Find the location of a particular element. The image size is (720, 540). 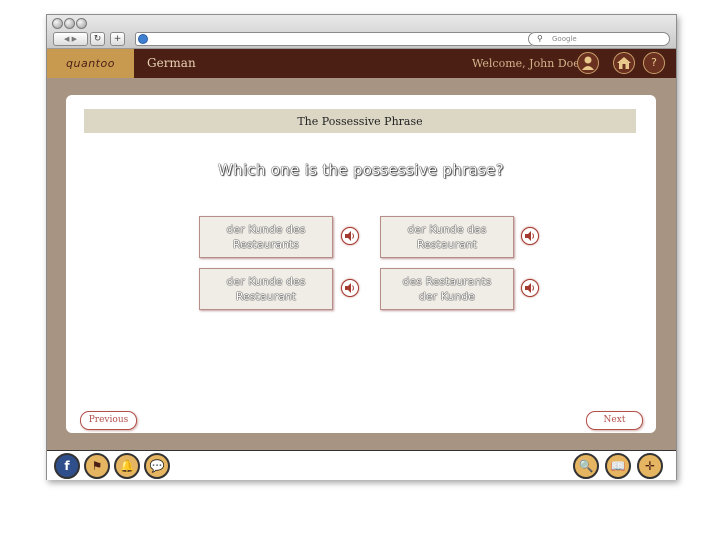

course-name: German is located at coordinates (171, 63).